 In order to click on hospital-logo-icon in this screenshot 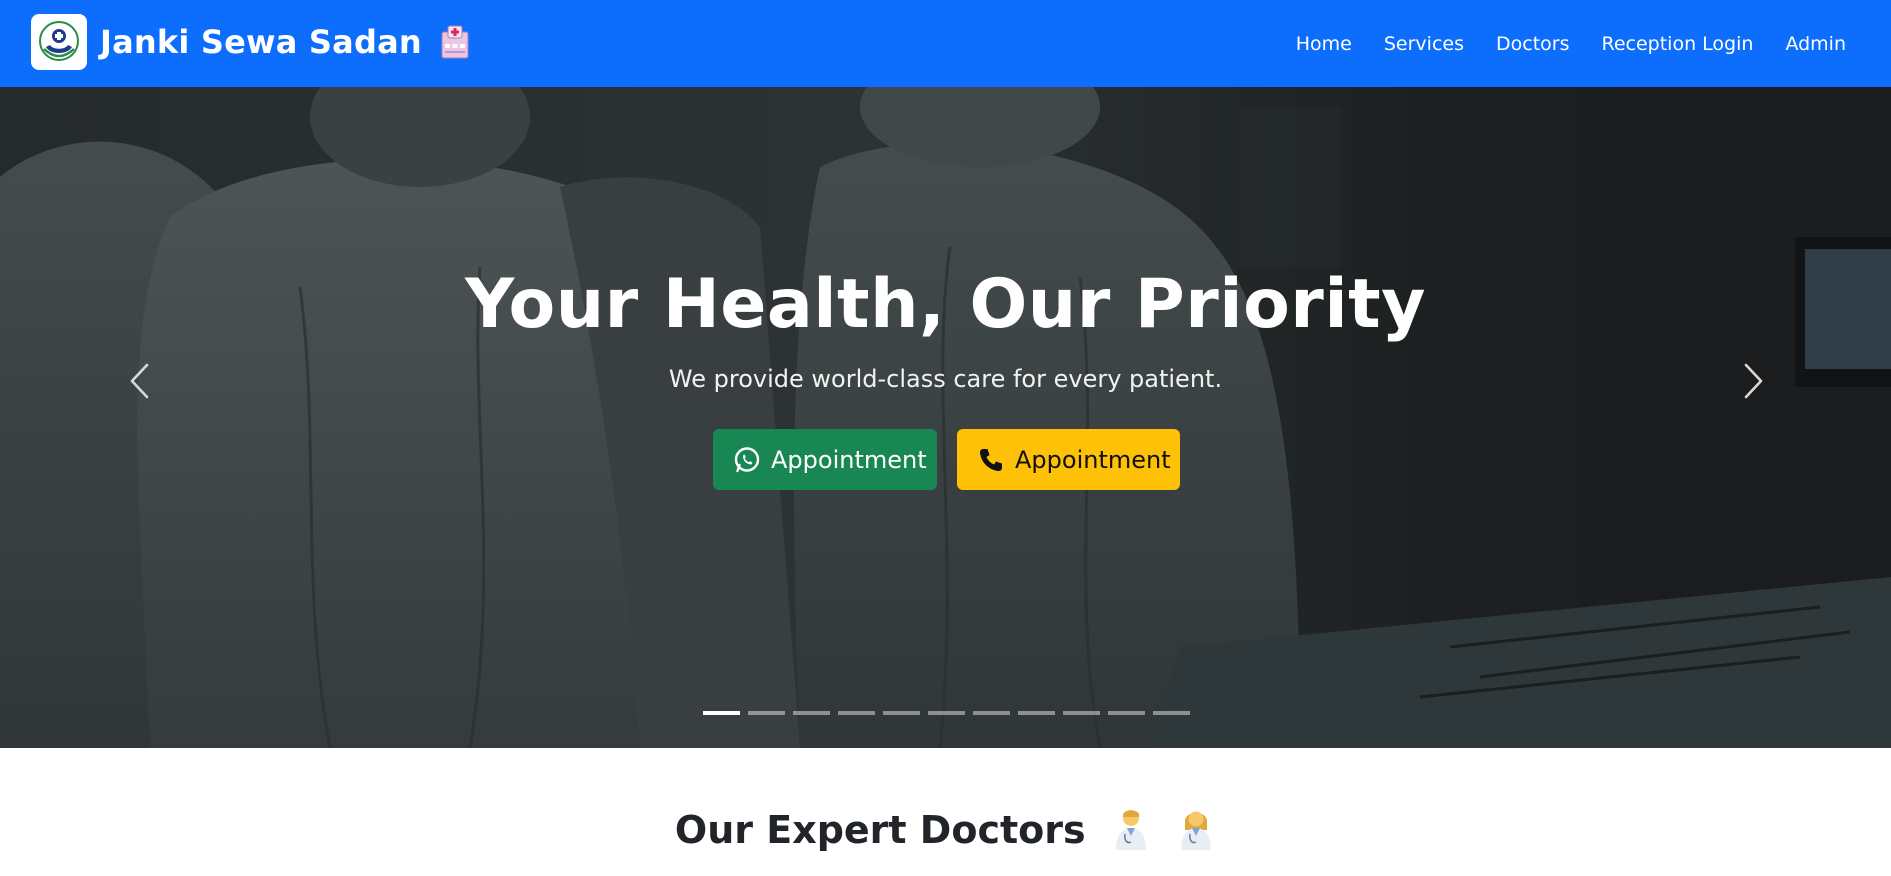, I will do `click(59, 42)`.